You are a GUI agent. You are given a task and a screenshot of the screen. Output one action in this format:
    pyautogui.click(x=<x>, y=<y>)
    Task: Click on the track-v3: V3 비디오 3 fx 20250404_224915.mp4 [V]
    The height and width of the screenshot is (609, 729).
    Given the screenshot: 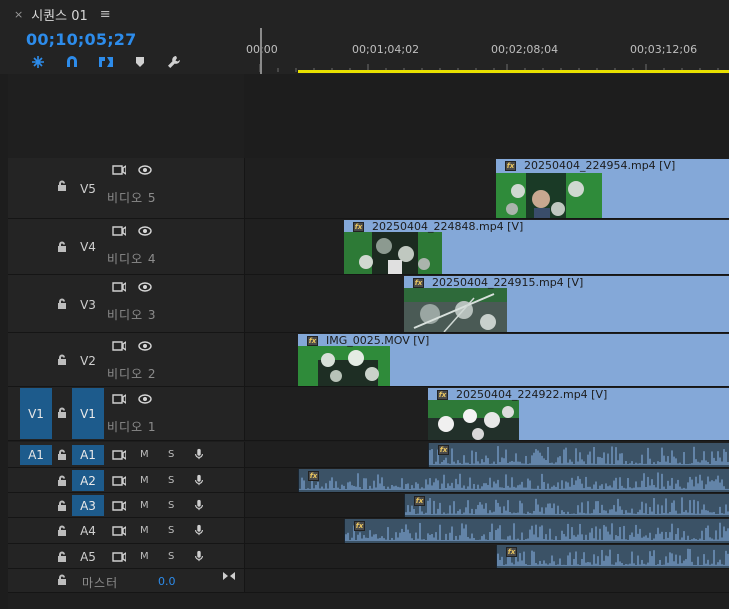 What is the action you would take?
    pyautogui.click(x=364, y=304)
    